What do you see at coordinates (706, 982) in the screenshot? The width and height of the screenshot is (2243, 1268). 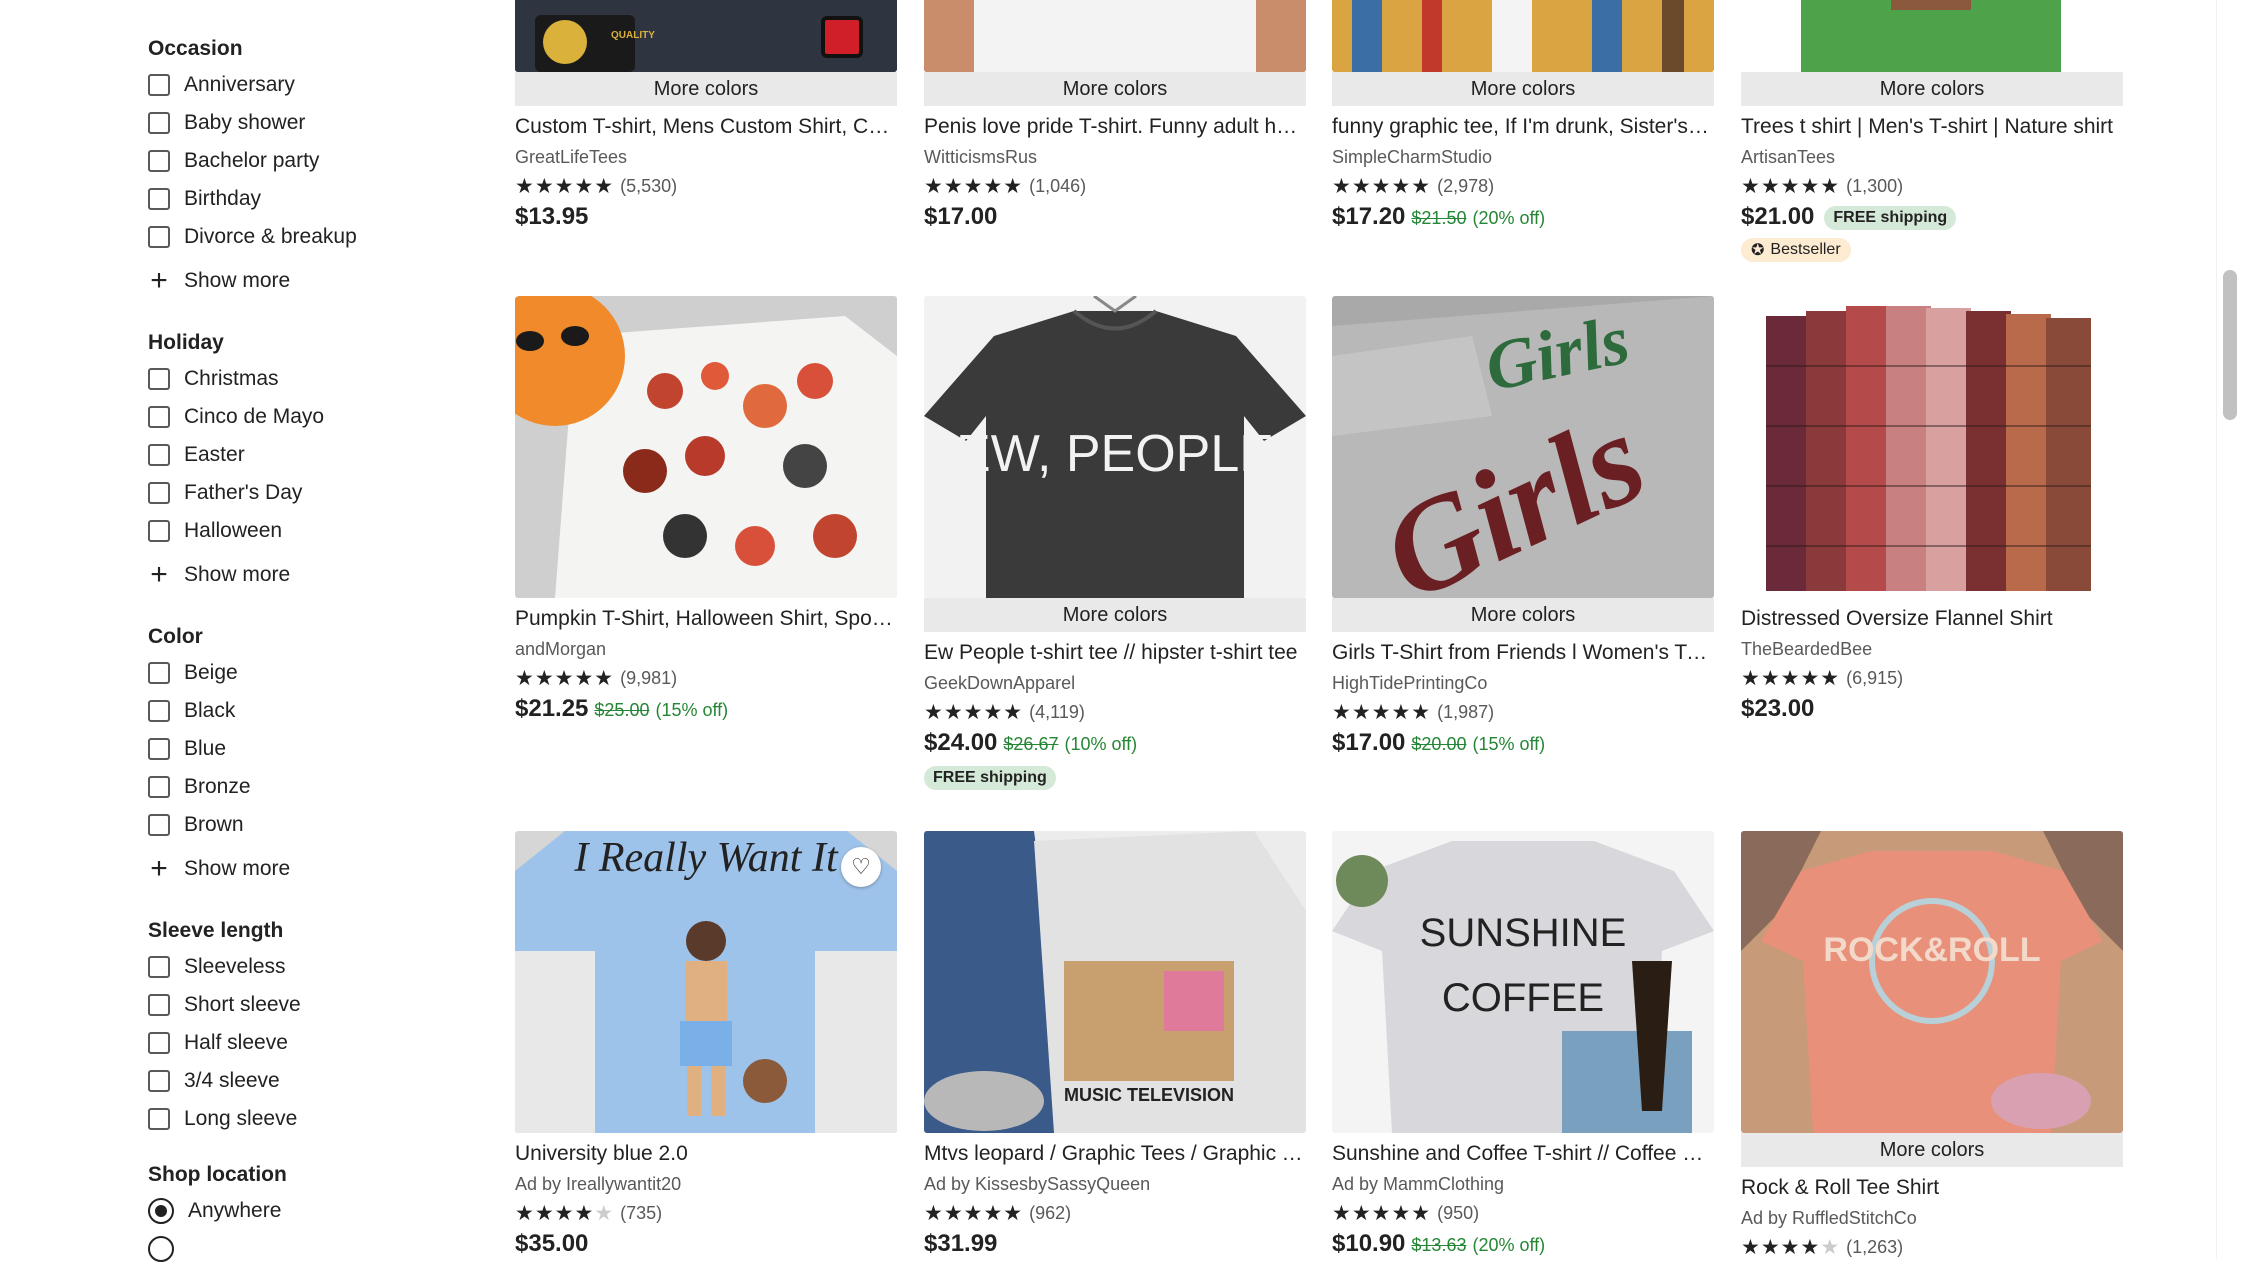 I see `listing-image: I Really Want It ♡` at bounding box center [706, 982].